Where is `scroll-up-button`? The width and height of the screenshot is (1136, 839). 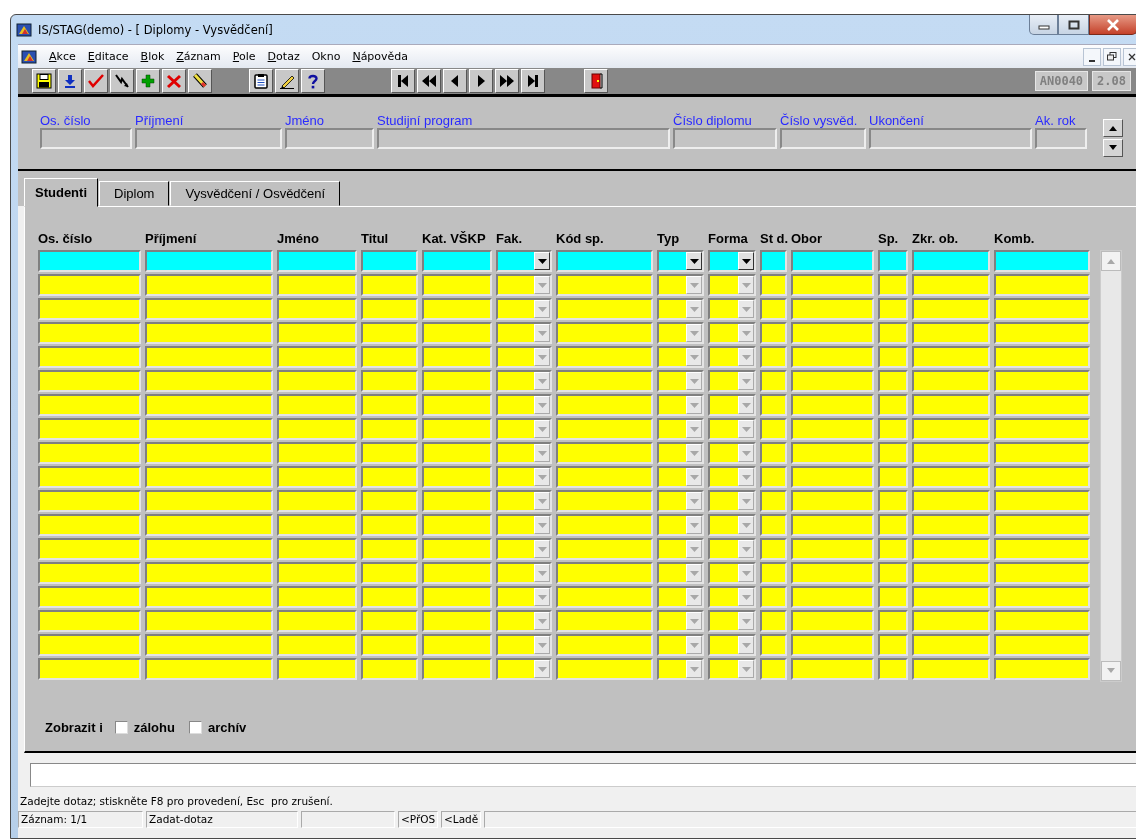
scroll-up-button is located at coordinates (1113, 128).